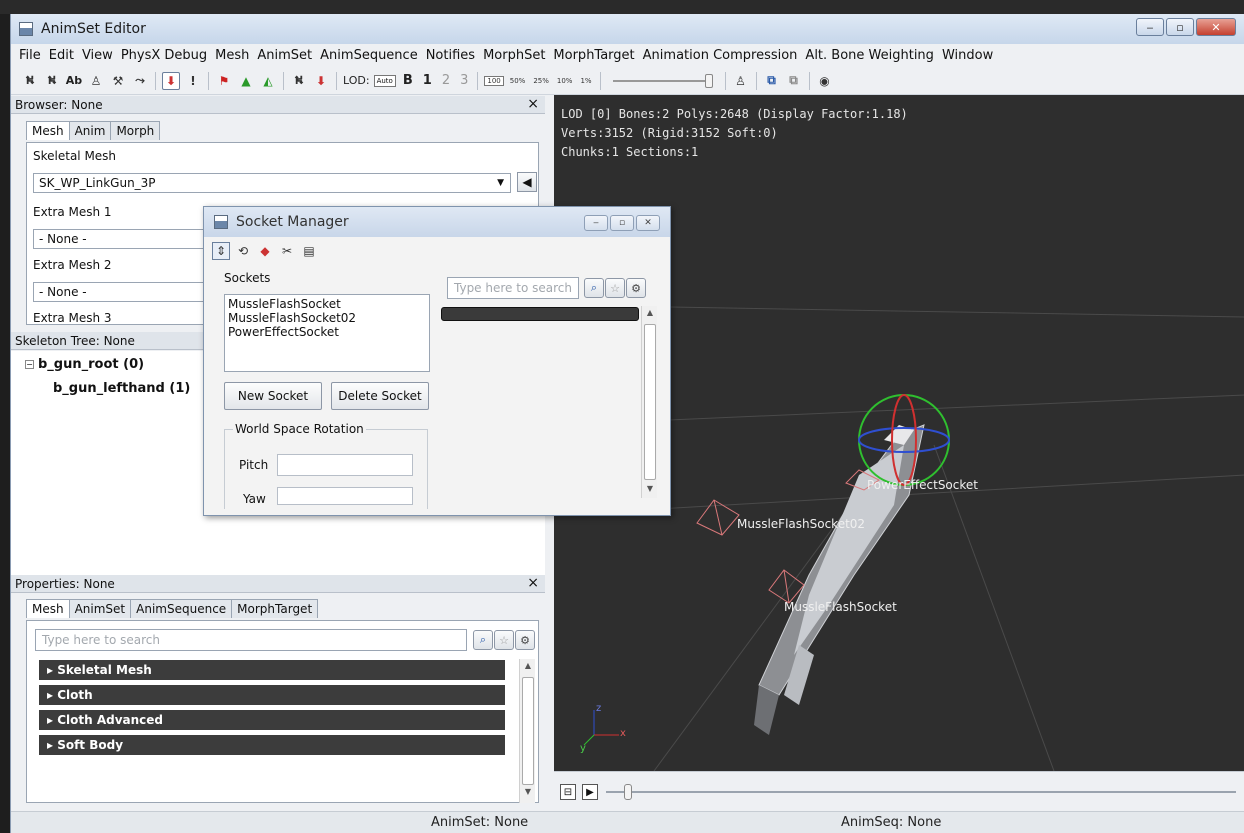 This screenshot has width=1244, height=833. I want to click on speed-25-button: 25%, so click(541, 81).